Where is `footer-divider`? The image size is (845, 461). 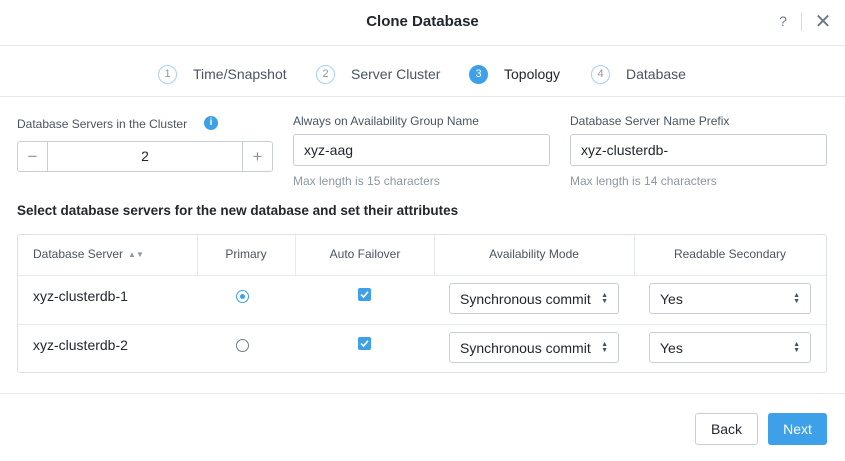 footer-divider is located at coordinates (422, 393).